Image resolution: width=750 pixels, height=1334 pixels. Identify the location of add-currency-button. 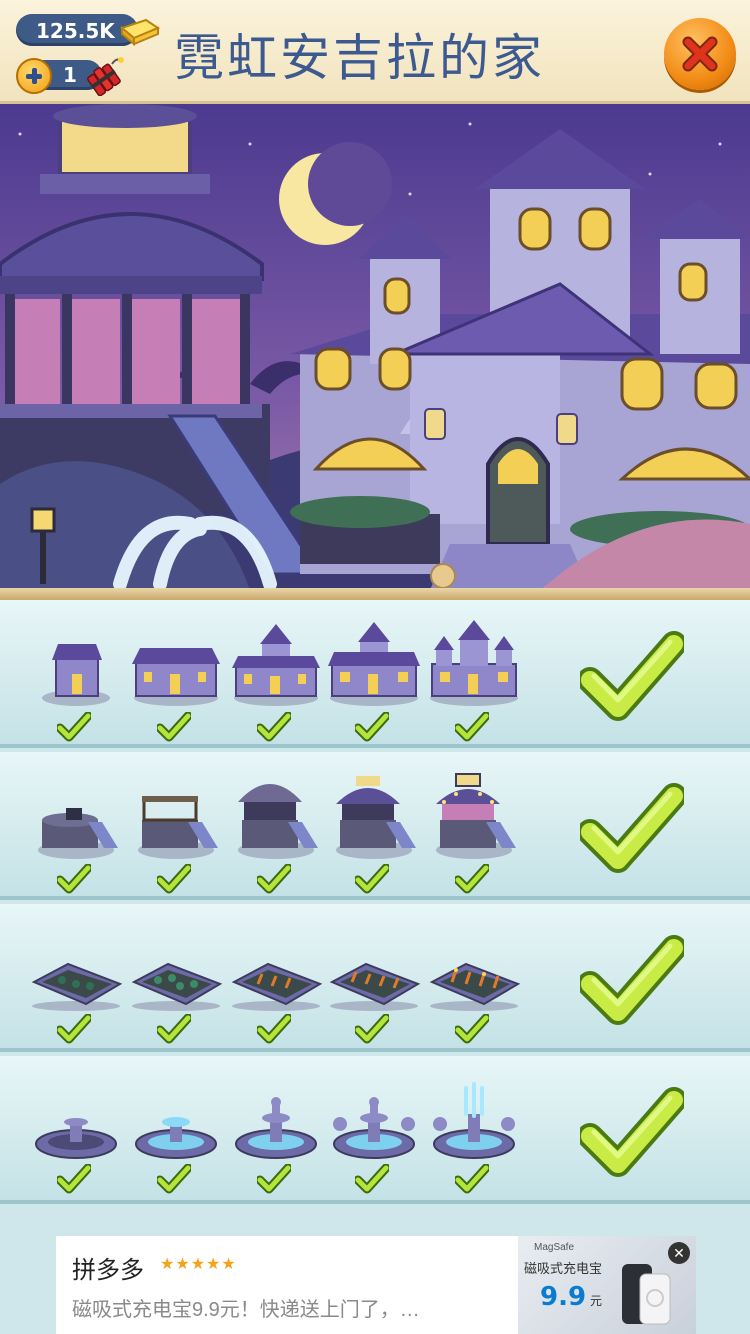
(34, 76).